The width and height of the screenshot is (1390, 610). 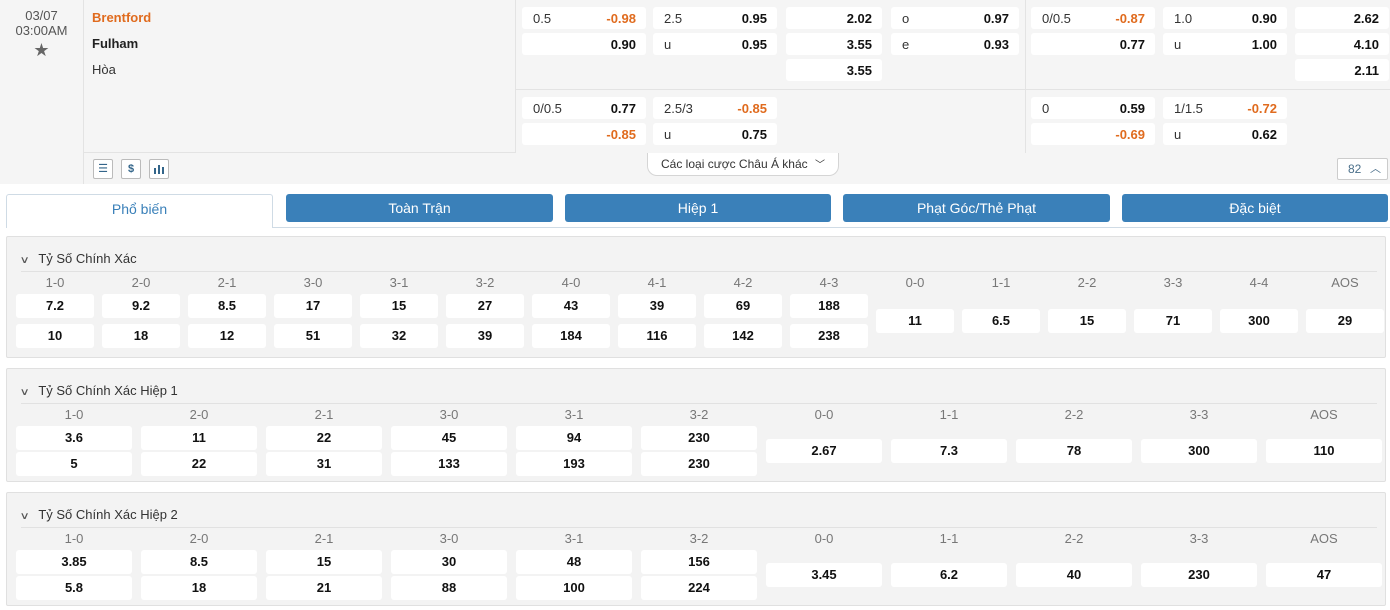 What do you see at coordinates (657, 336) in the screenshot?
I see `score-odds-away: 116` at bounding box center [657, 336].